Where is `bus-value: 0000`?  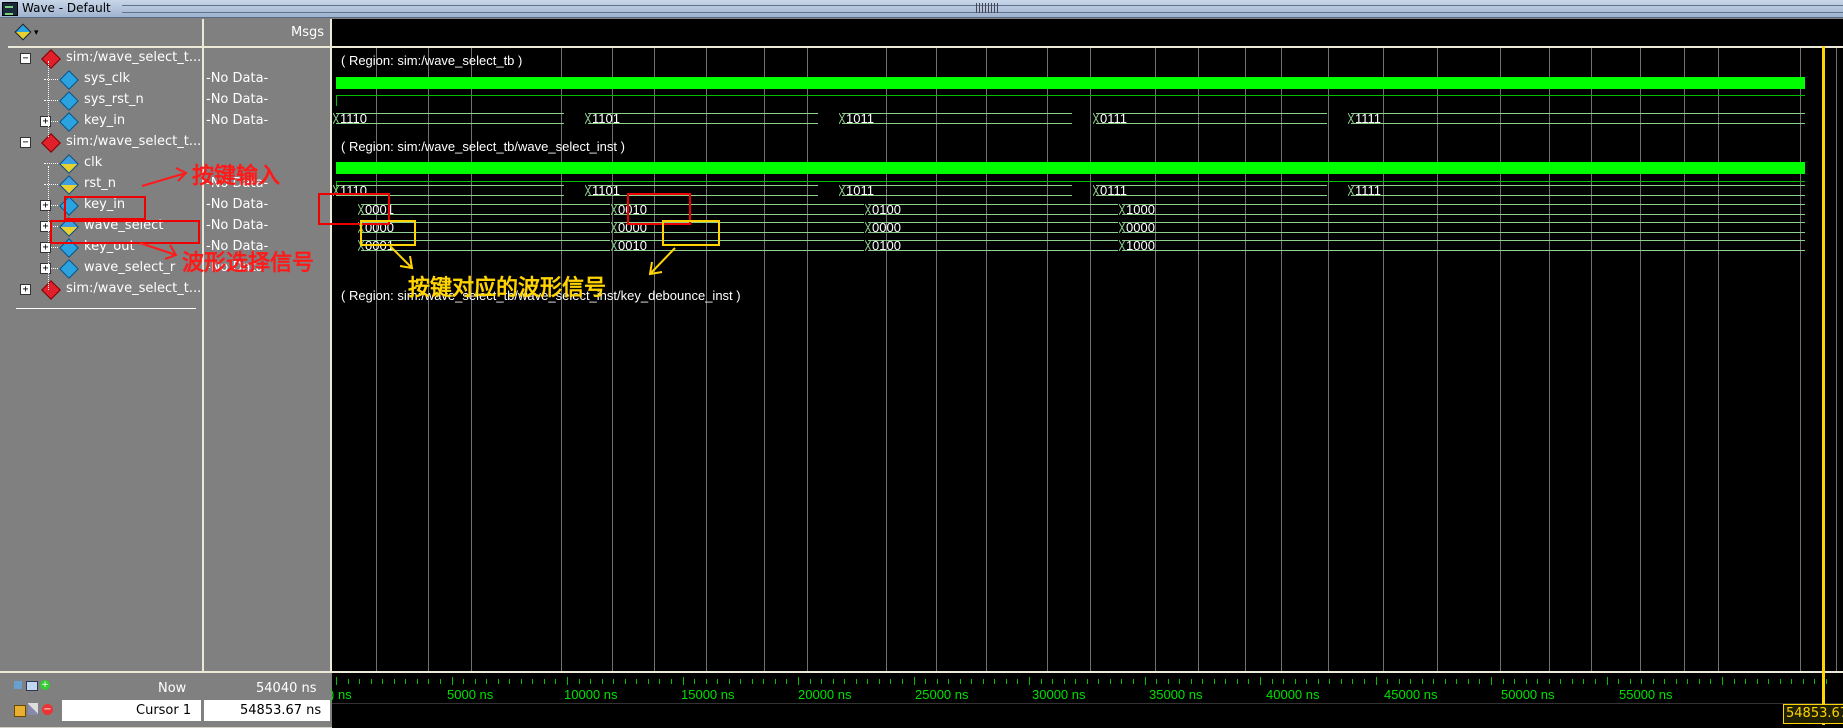 bus-value: 0000 is located at coordinates (1140, 227).